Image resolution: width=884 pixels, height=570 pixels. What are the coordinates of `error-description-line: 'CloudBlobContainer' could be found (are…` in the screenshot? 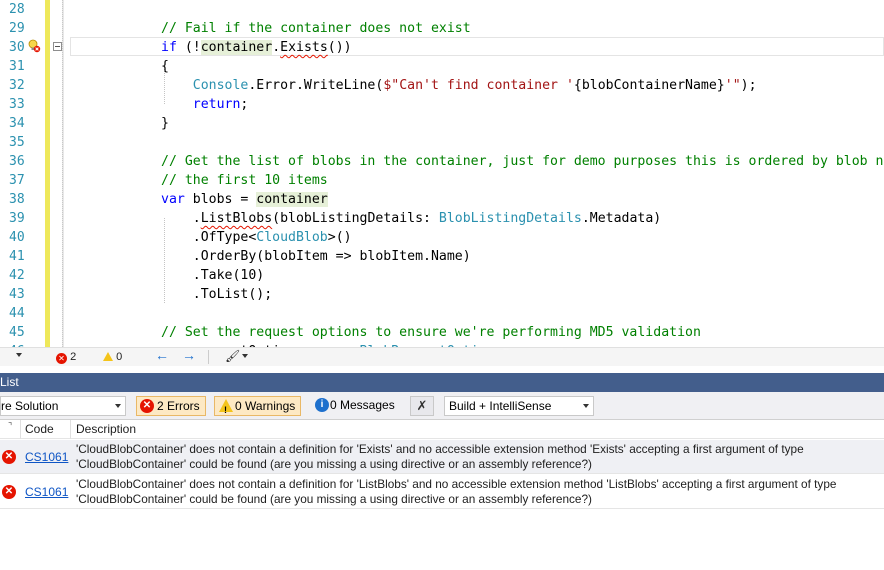 It's located at (334, 499).